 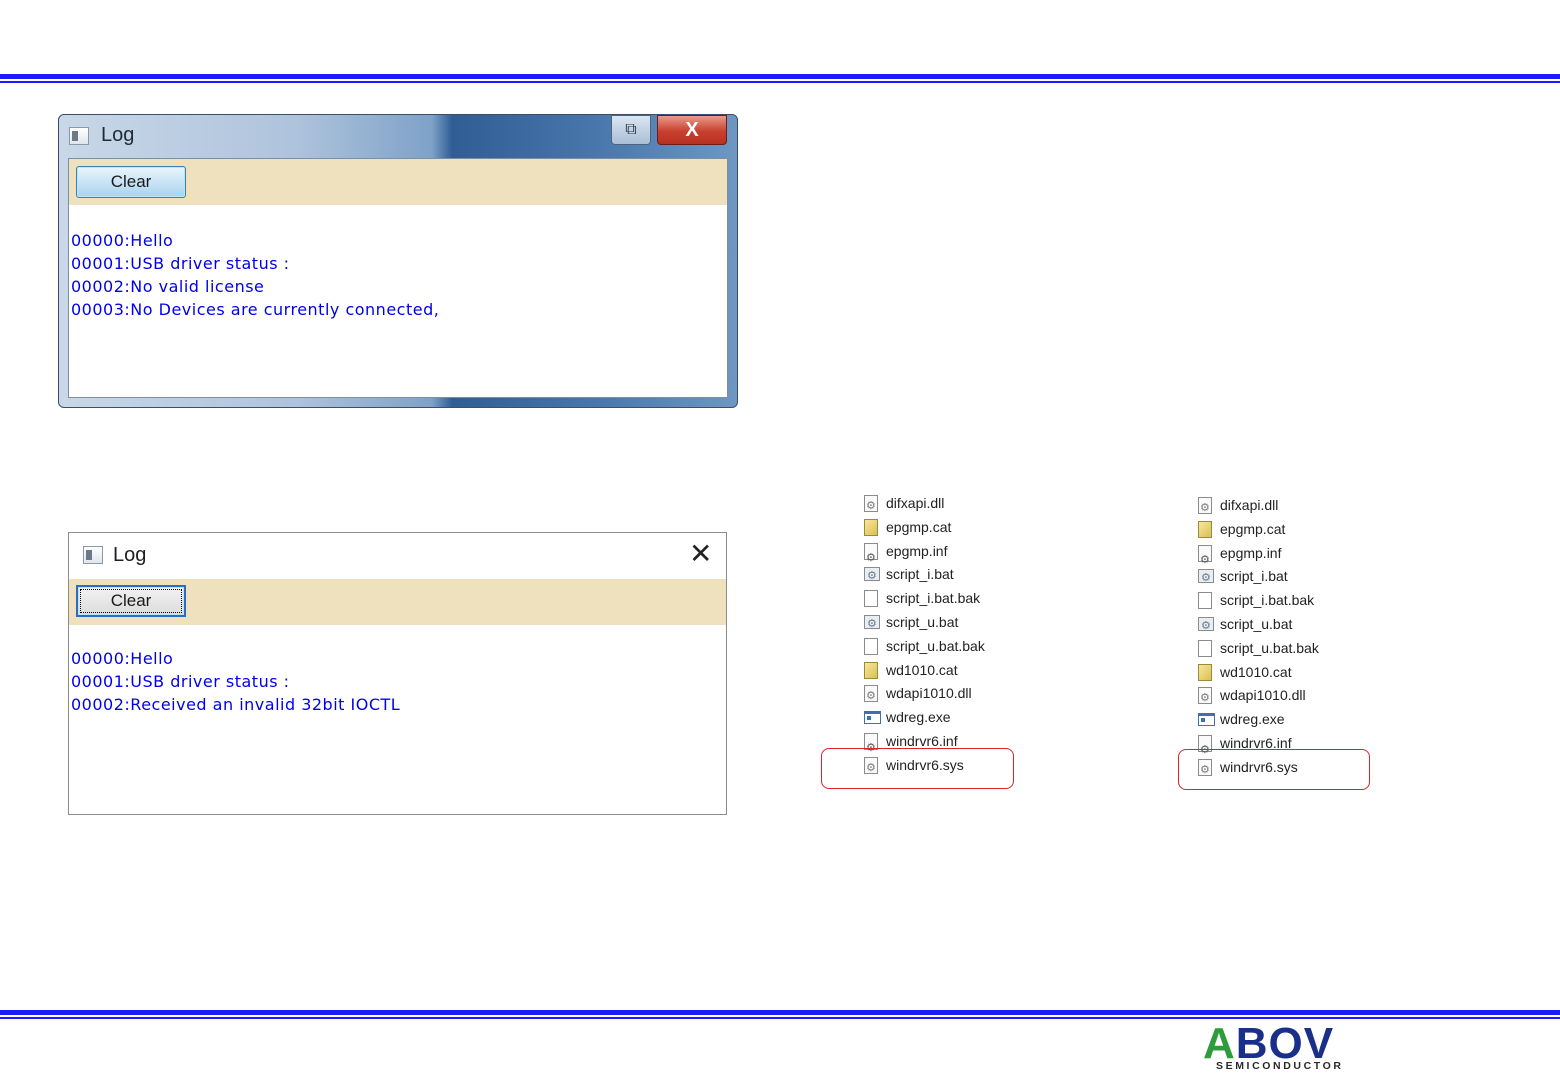 I want to click on abov-logo: ABOV SEMICONDUCTOR, so click(x=1283, y=1048).